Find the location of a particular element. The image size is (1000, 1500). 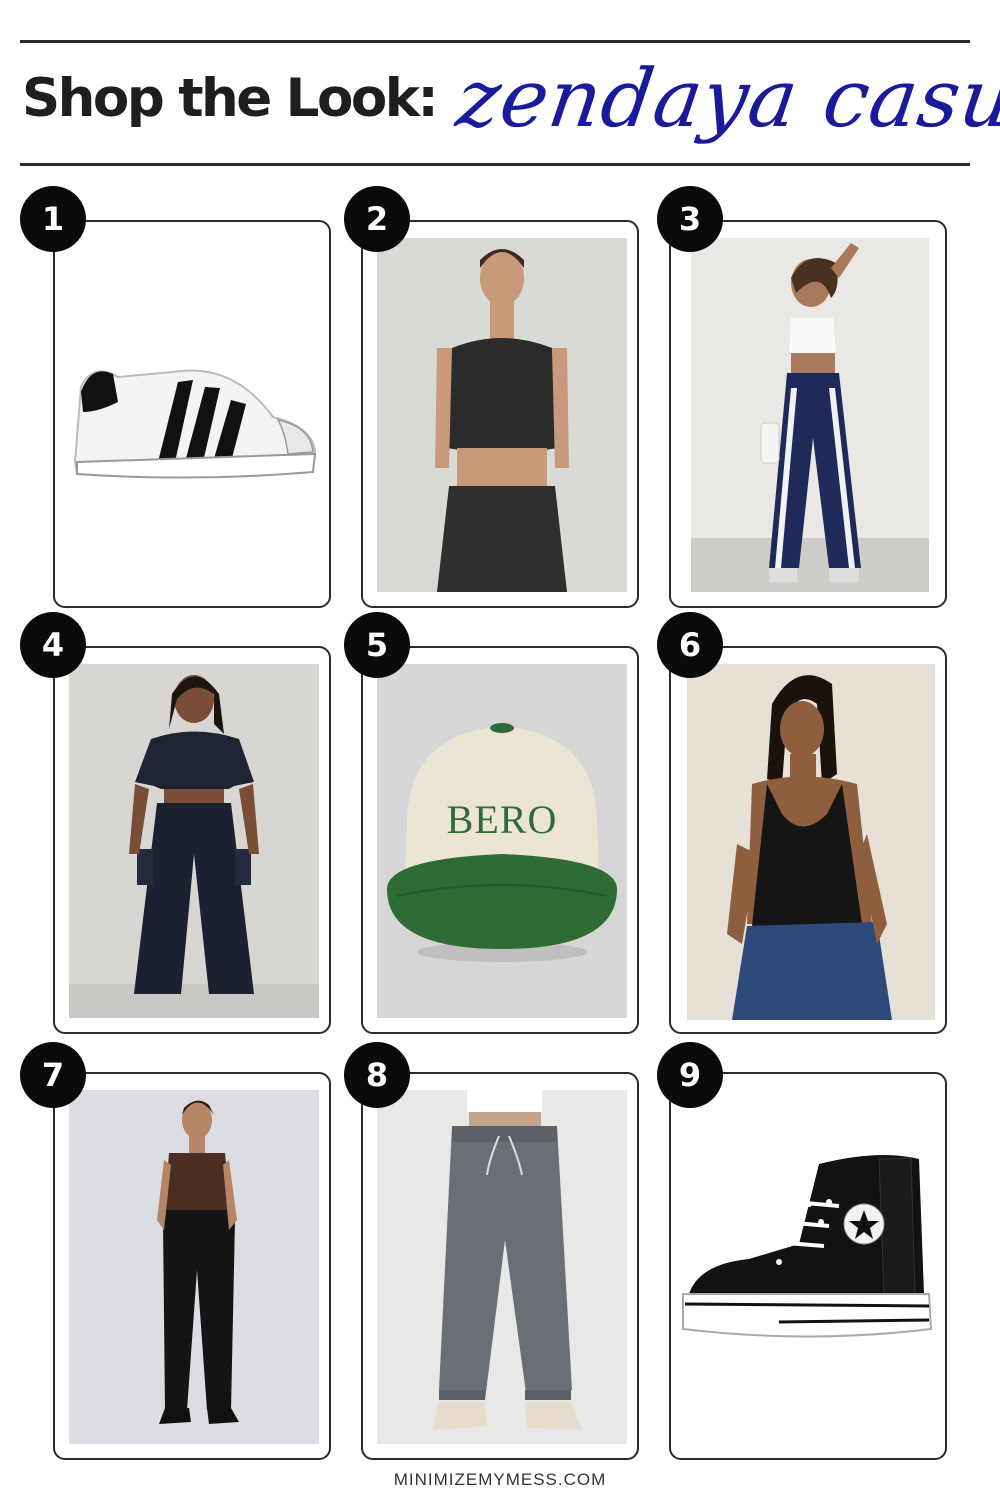

item-number-badge-5: 5 is located at coordinates (377, 645).